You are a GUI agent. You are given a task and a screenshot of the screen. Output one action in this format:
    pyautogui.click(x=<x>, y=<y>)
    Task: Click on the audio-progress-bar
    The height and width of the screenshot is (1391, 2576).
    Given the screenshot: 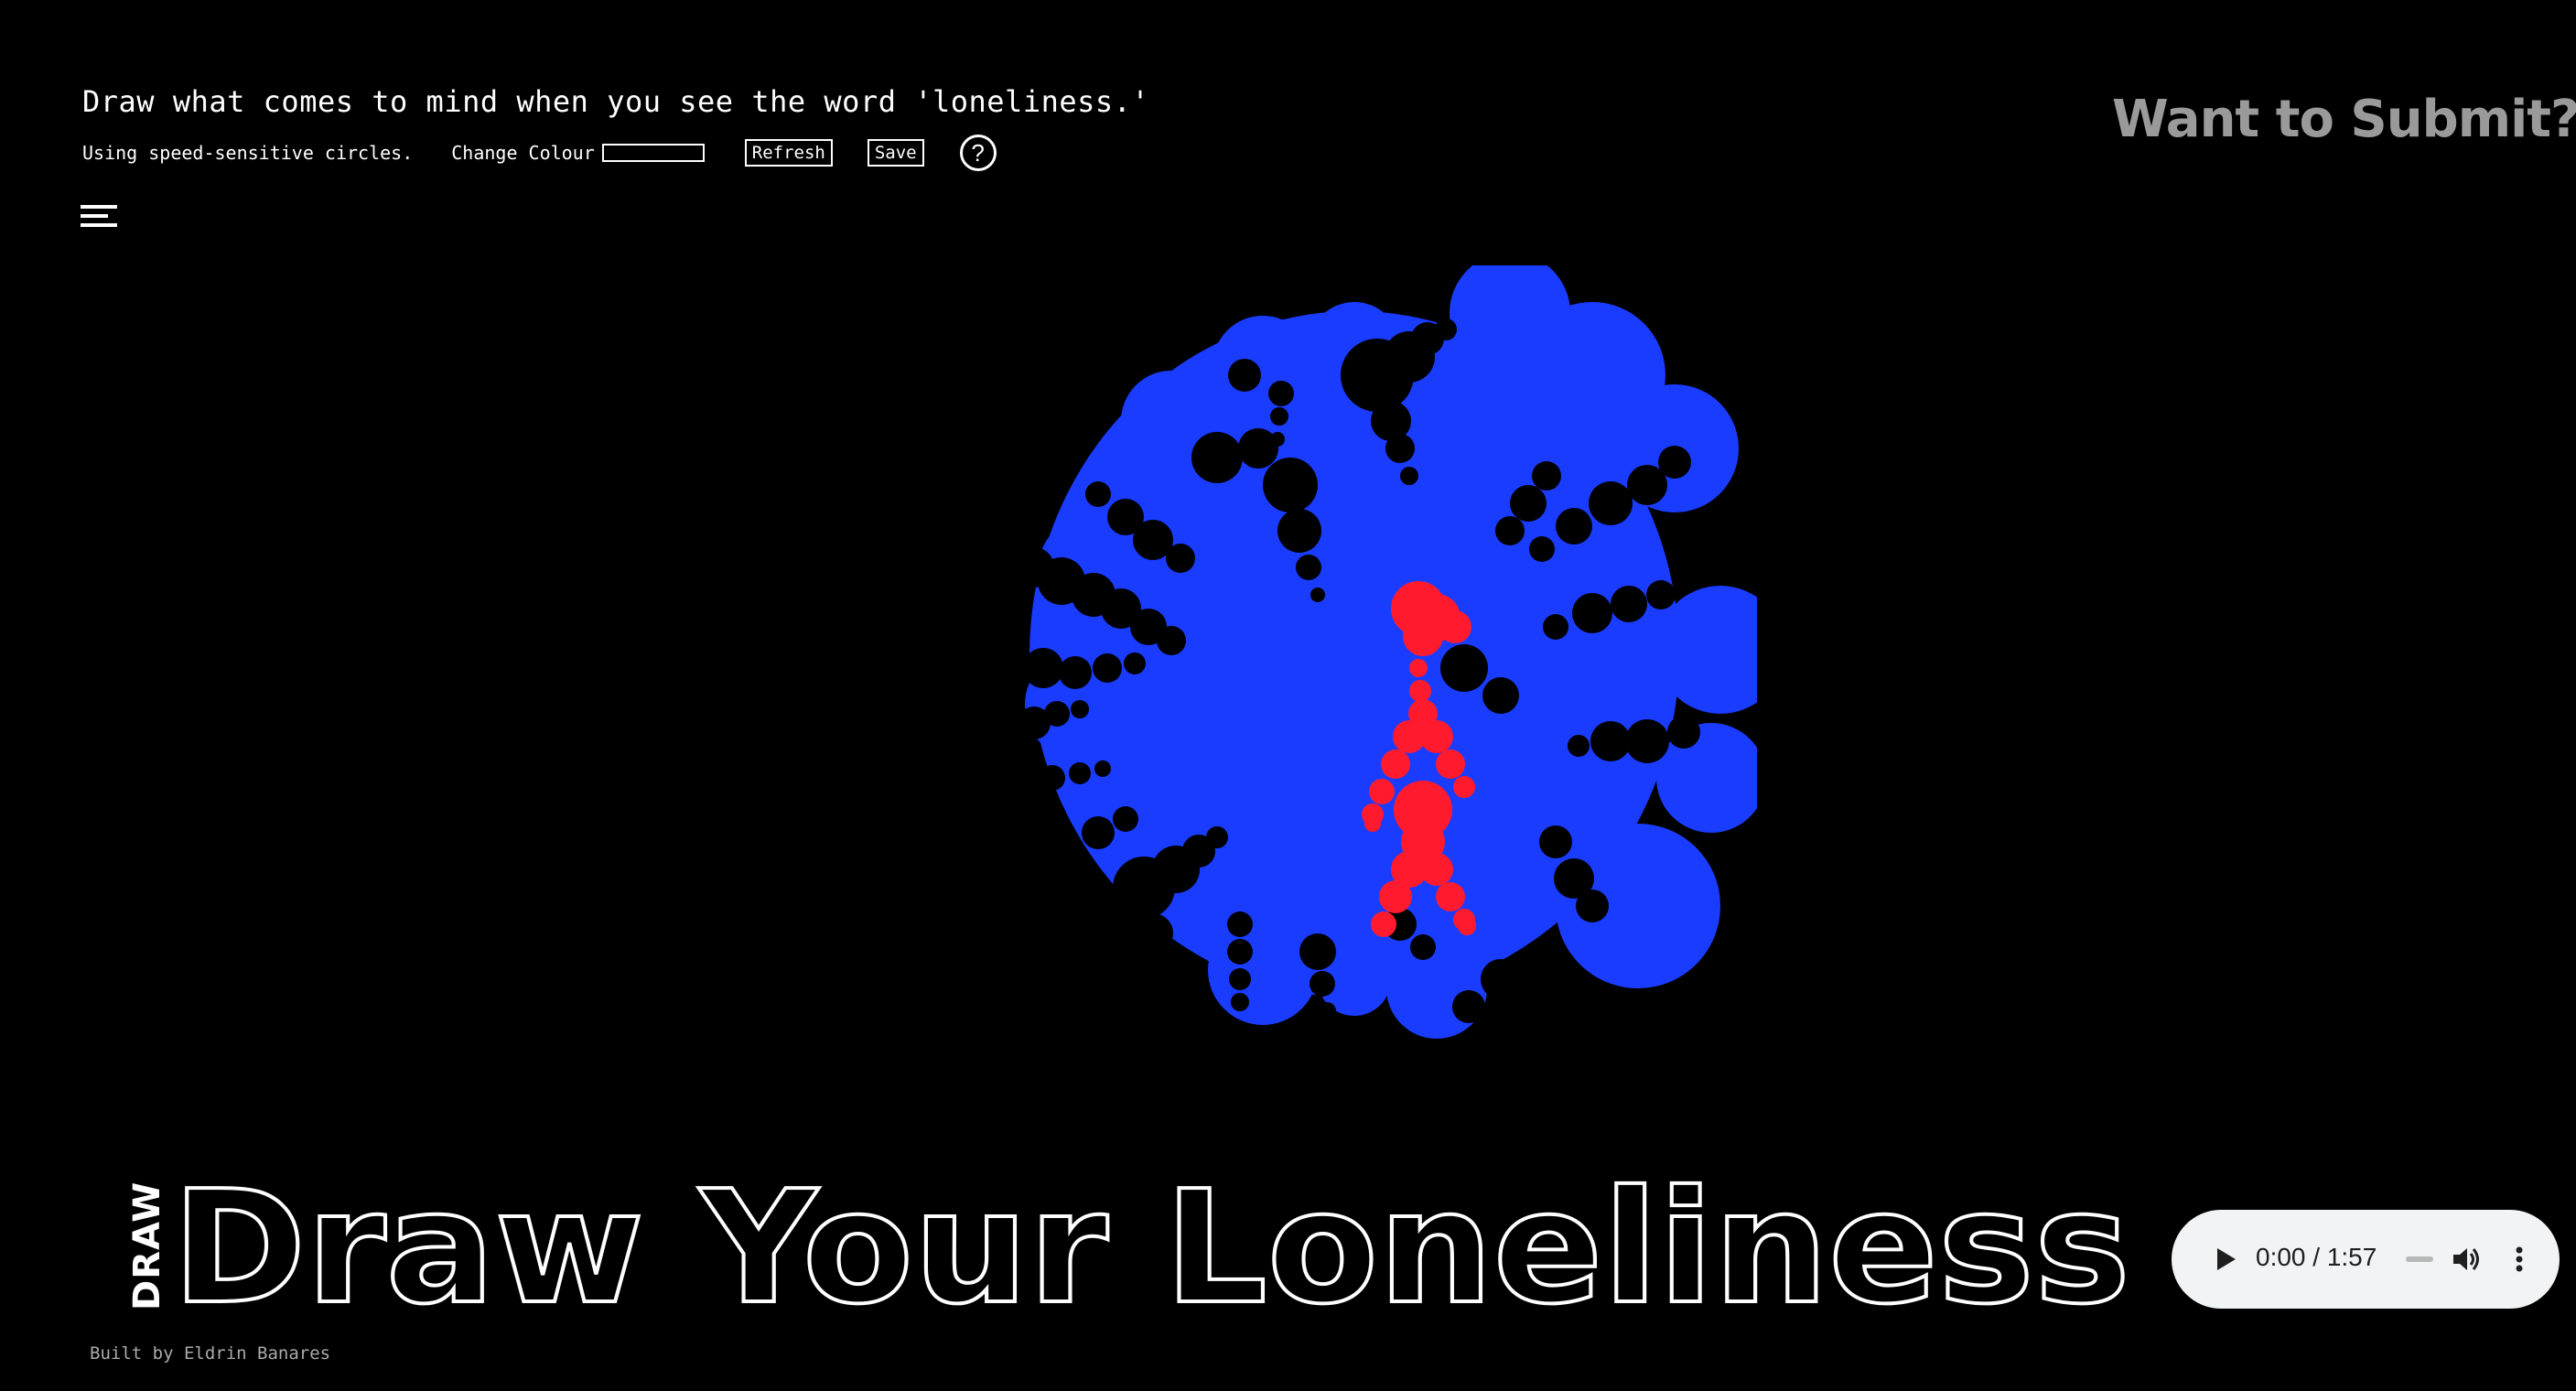 What is the action you would take?
    pyautogui.click(x=2419, y=1259)
    